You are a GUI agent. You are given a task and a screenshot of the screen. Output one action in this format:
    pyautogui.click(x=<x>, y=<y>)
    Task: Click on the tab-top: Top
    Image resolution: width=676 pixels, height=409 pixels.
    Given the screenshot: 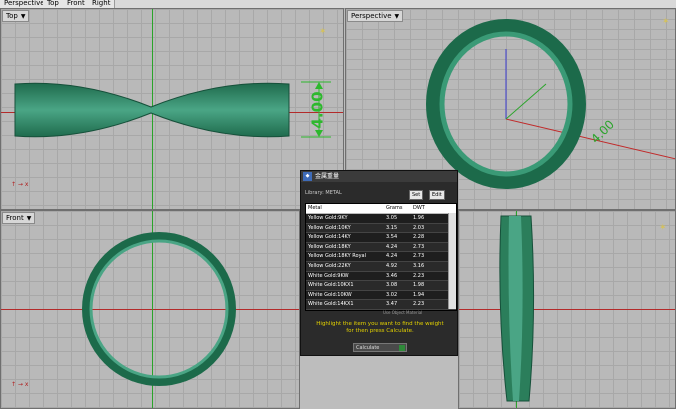 What is the action you would take?
    pyautogui.click(x=53, y=4)
    